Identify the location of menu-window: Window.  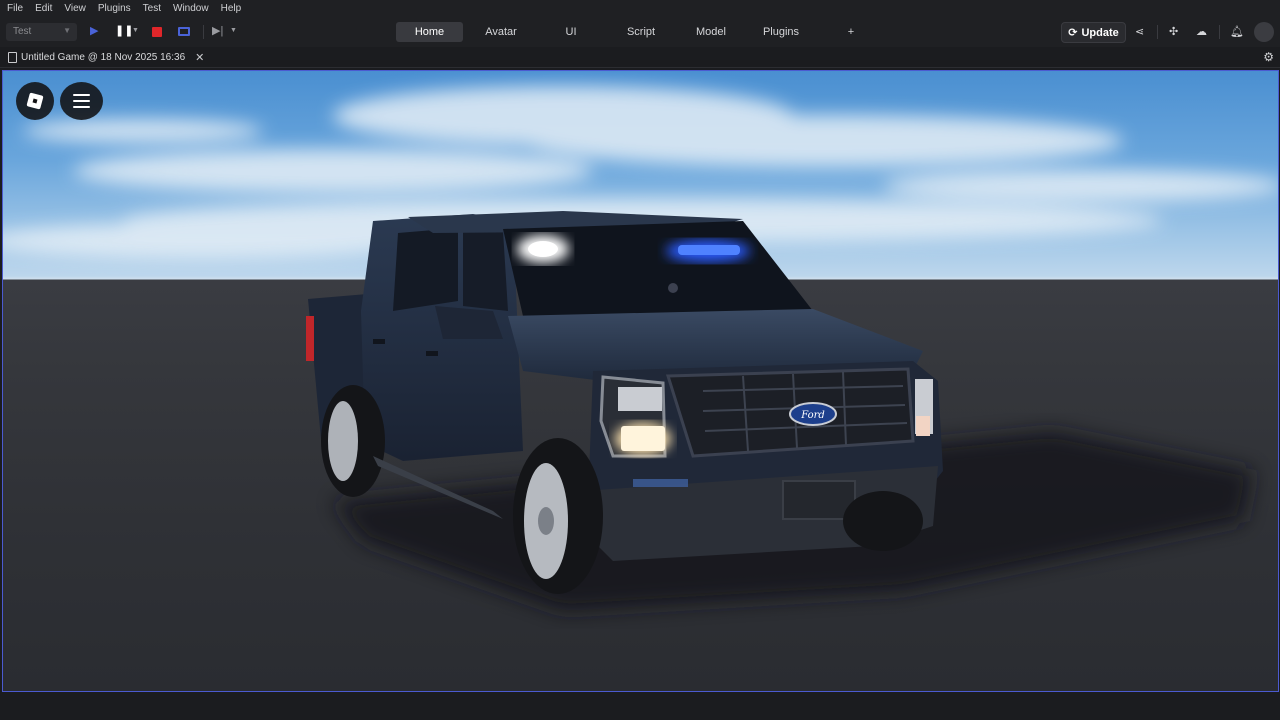
(191, 8).